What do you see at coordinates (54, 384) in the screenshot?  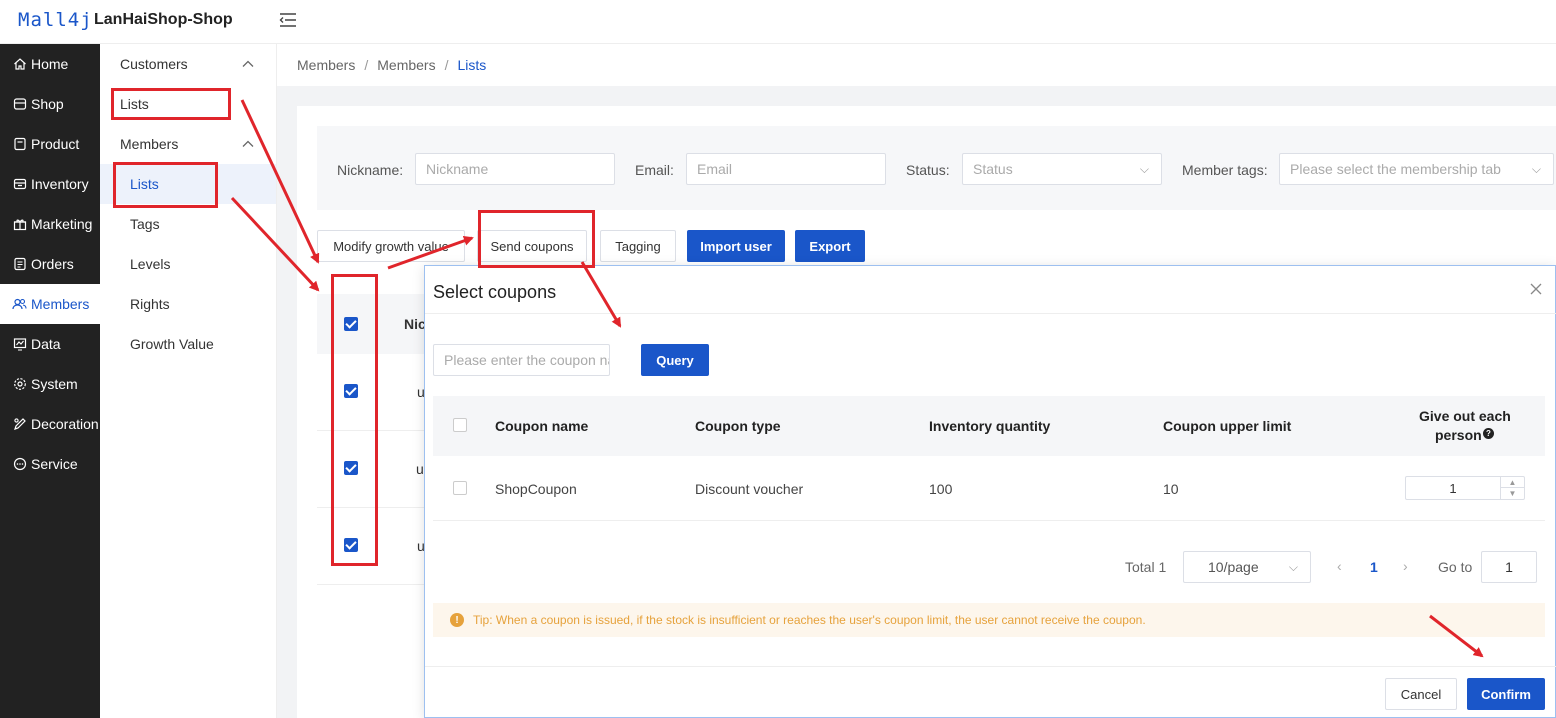 I see `sidebar-item-label: System` at bounding box center [54, 384].